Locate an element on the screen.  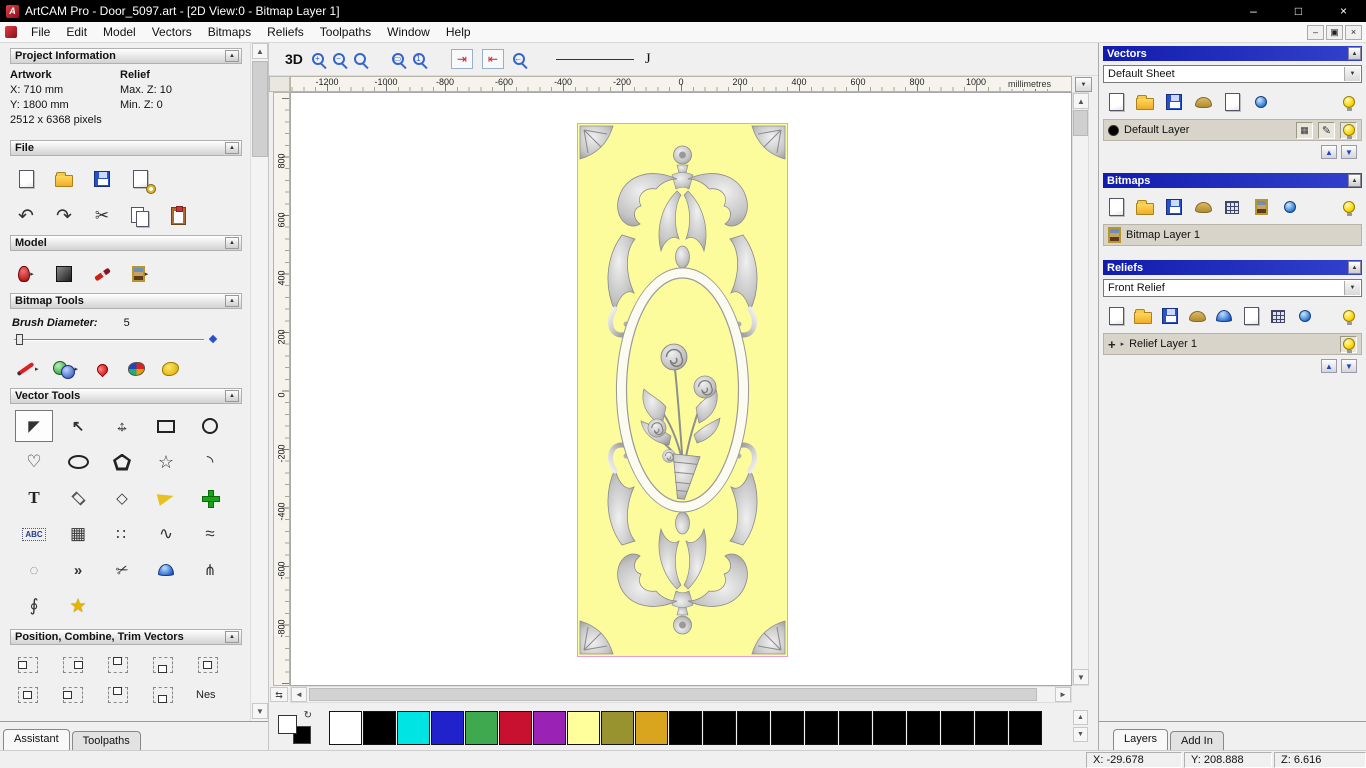
layer-name: Bitmap Layer 1 is located at coordinates (1241, 235).